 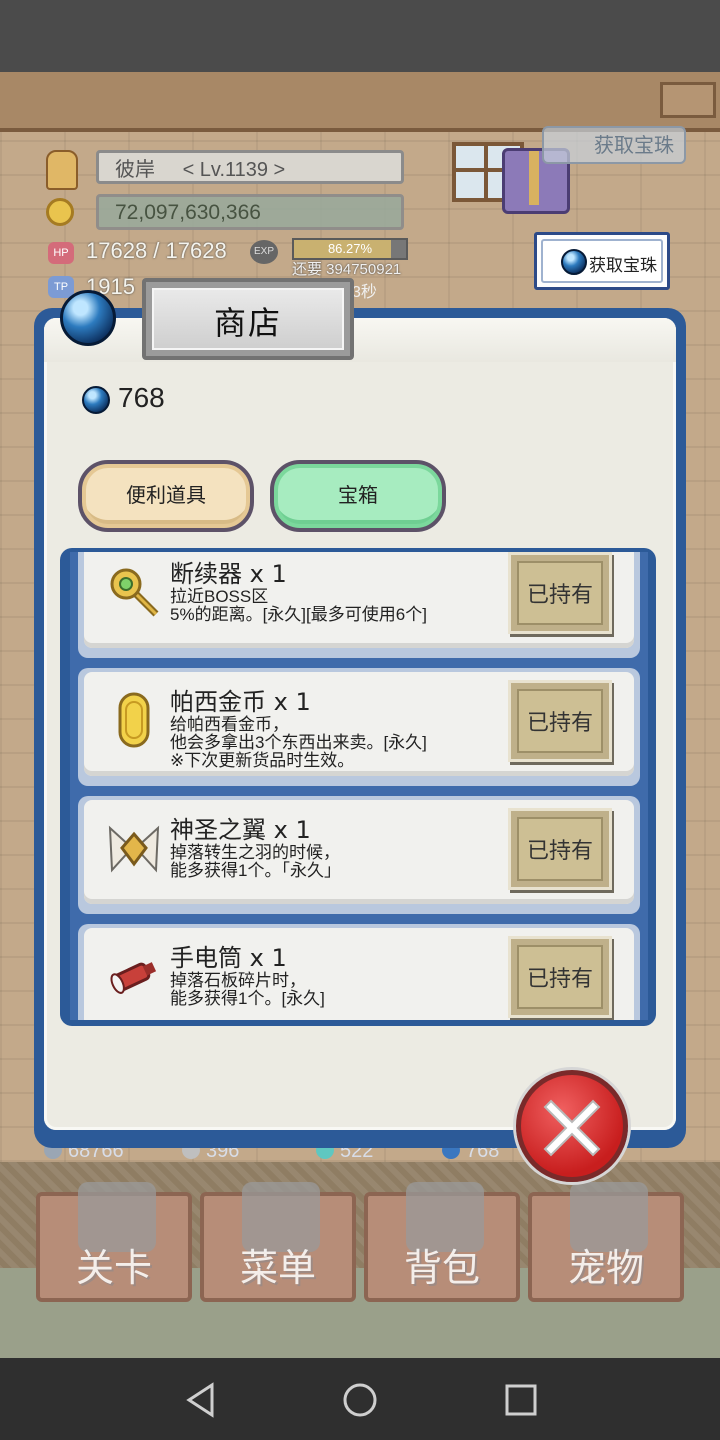 I want to click on item-card: 手电筒 x 1 掉落石板碎片时， 能多获得1个。[永久] 已持有, so click(x=359, y=974).